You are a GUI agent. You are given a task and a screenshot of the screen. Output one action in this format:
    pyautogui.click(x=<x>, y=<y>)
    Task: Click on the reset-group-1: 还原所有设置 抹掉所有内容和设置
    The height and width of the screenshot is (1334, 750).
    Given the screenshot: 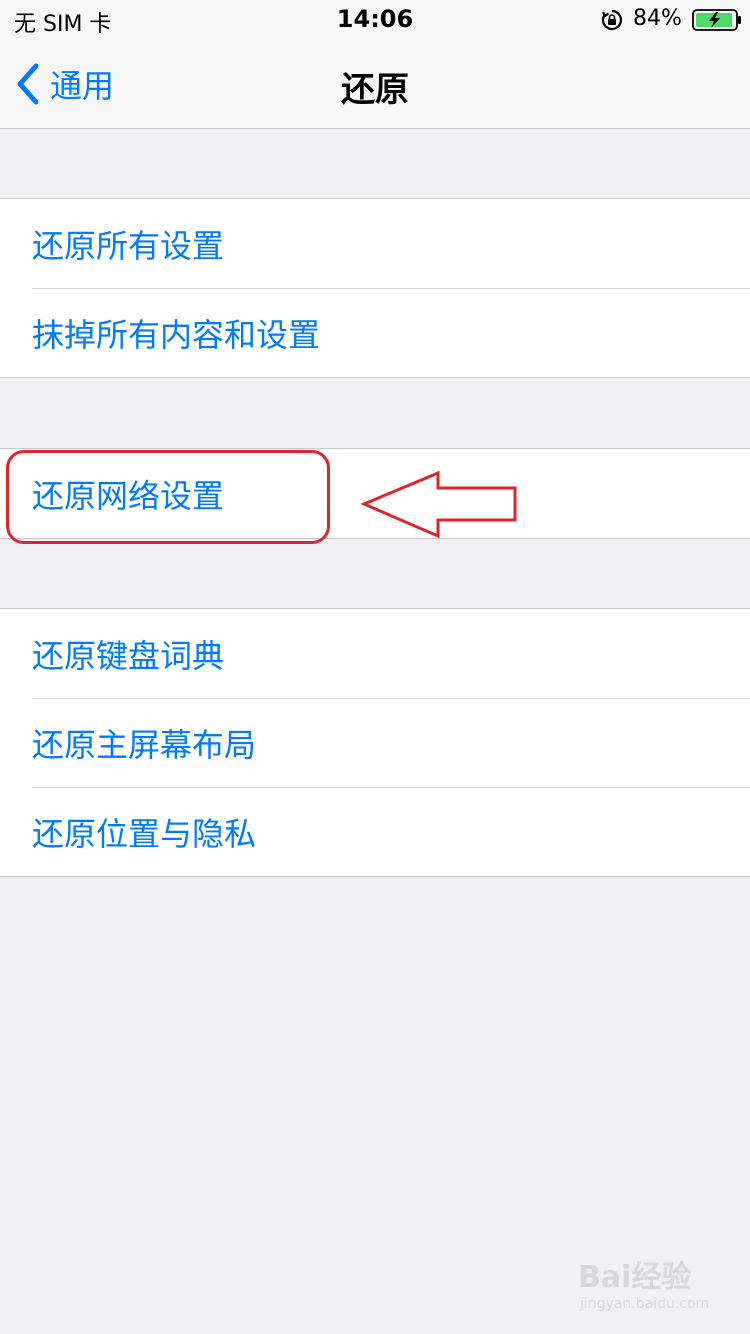 What is the action you would take?
    pyautogui.click(x=375, y=288)
    